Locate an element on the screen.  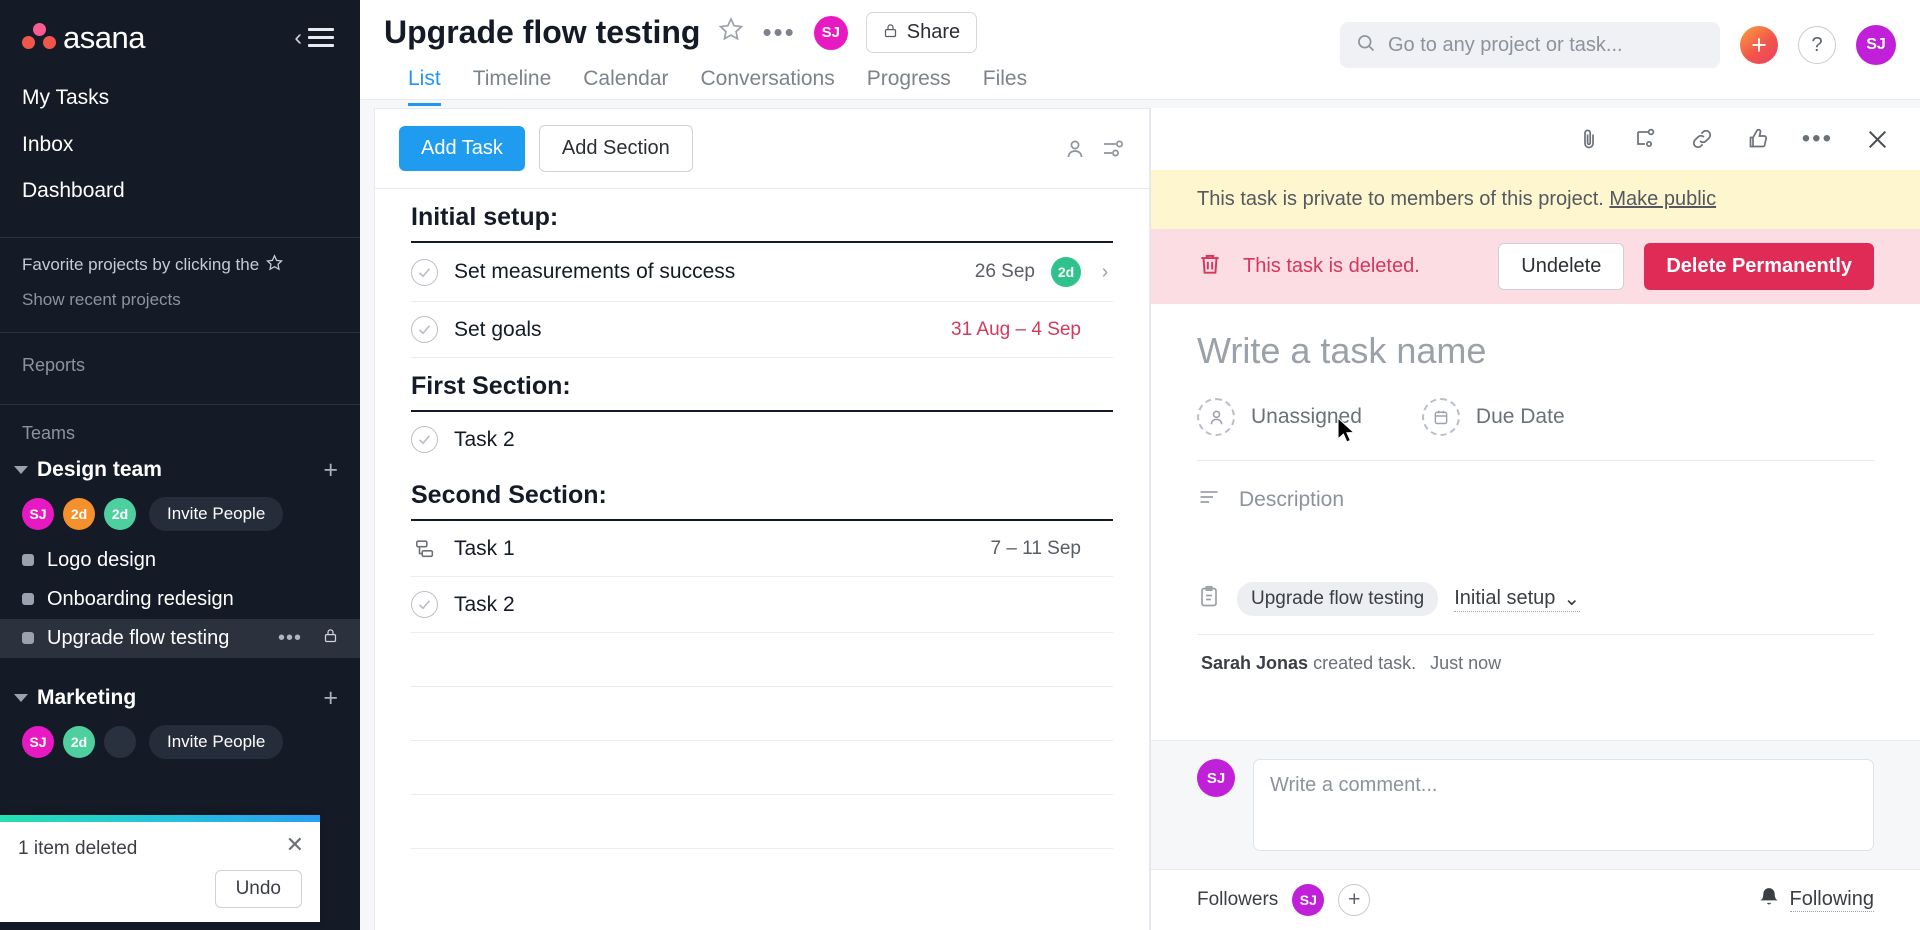
add-section-button: Add Section is located at coordinates (615, 148).